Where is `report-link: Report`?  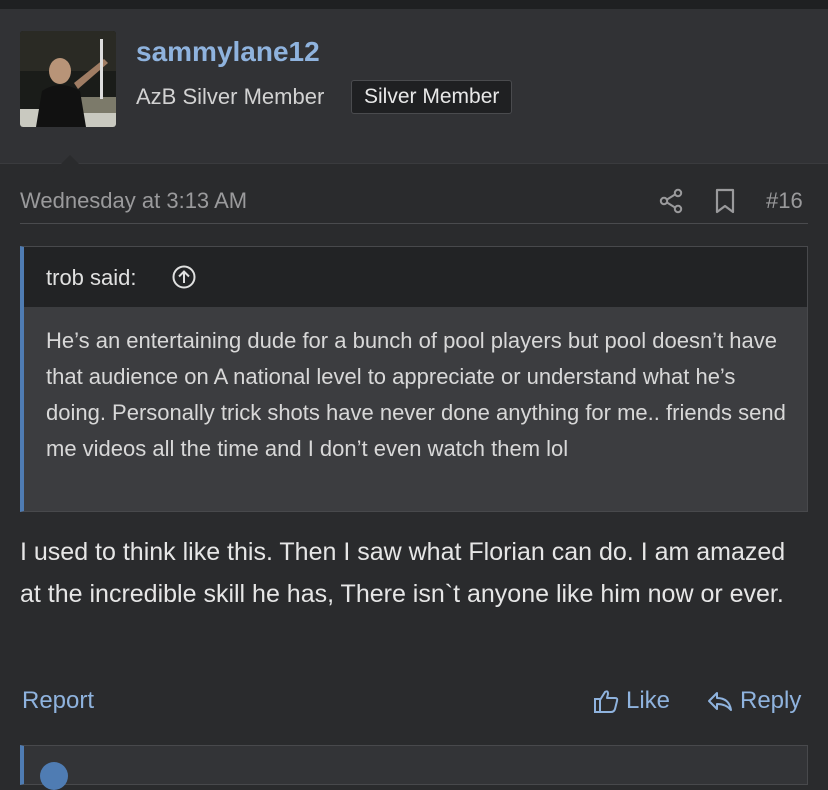 report-link: Report is located at coordinates (58, 701).